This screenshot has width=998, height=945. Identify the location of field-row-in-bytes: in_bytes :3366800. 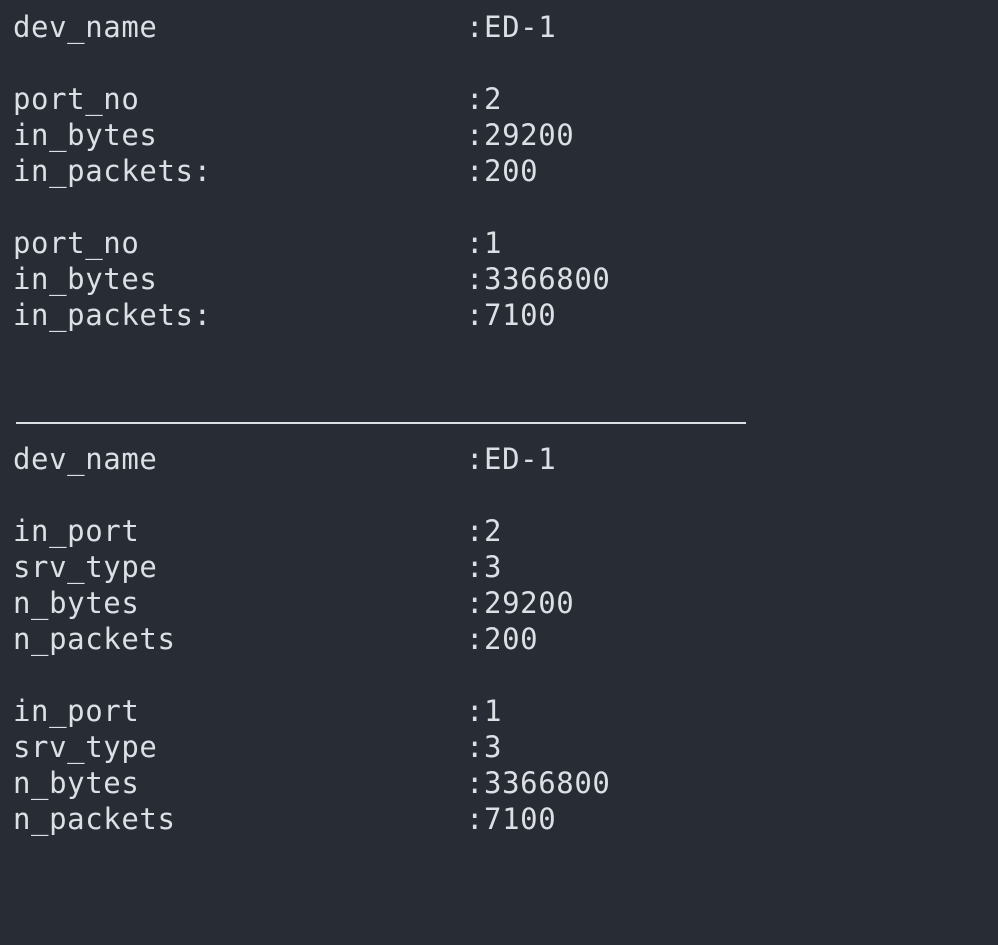
(503, 279).